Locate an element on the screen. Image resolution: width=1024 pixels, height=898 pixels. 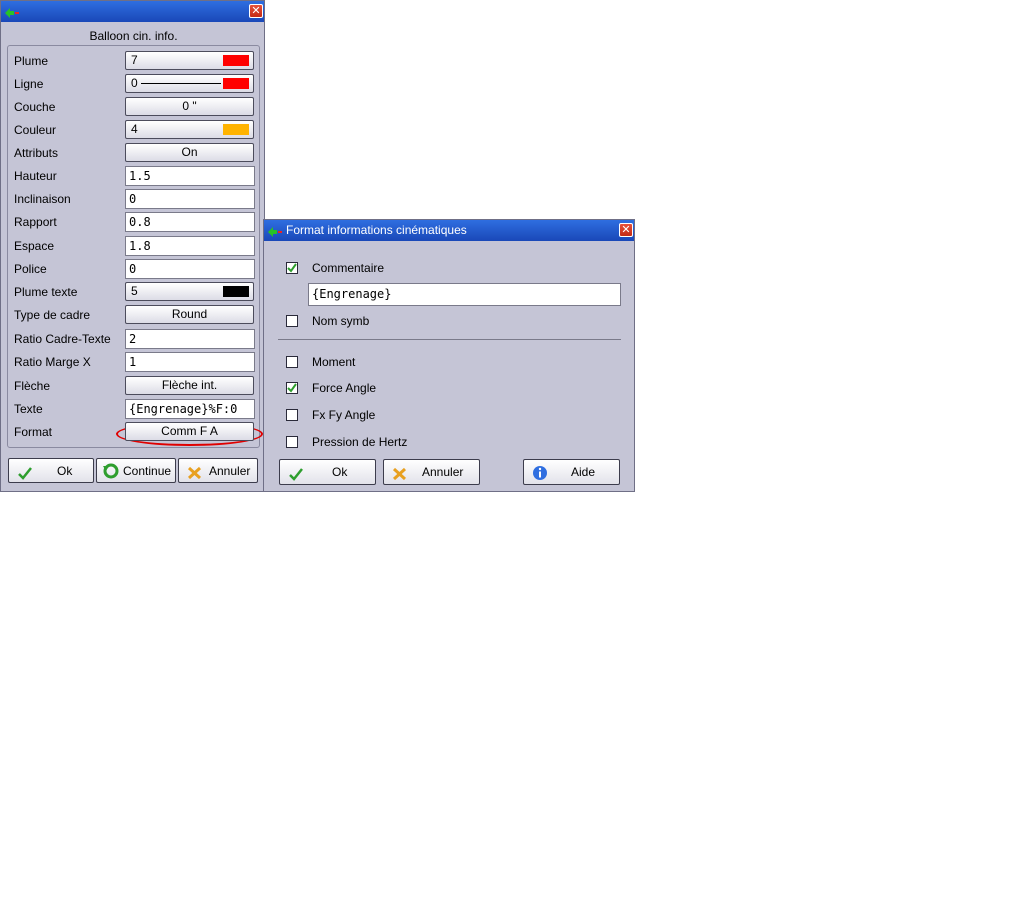
commentaire-input: {Engrenage} is located at coordinates (464, 294).